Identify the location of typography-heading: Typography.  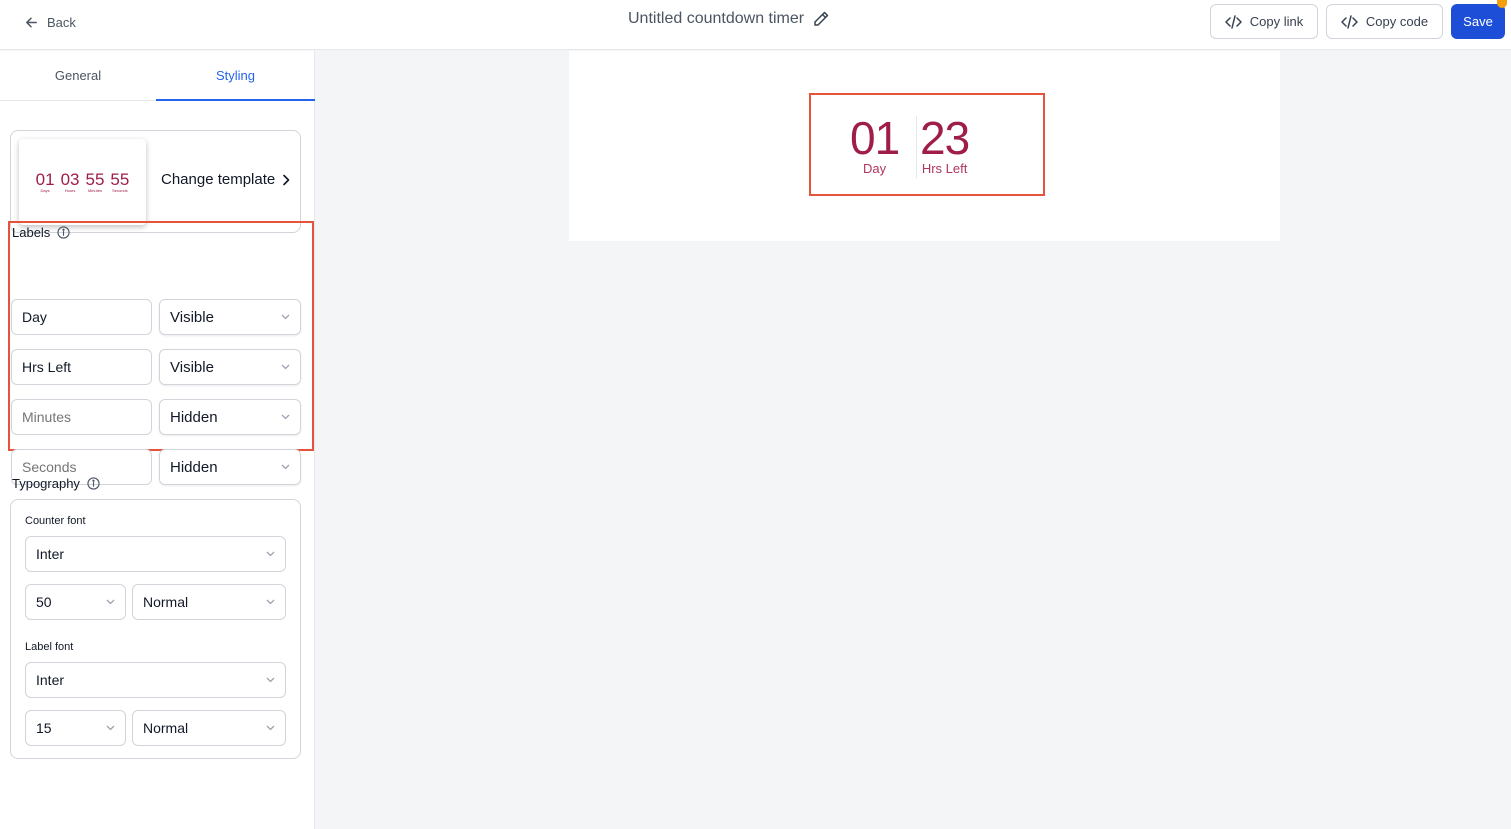
(56, 483).